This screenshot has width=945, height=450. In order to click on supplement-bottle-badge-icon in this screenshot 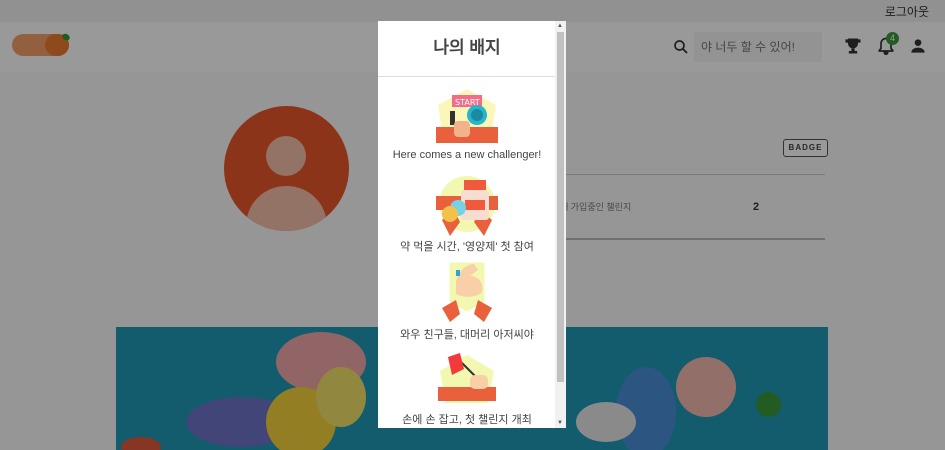, I will do `click(467, 206)`.